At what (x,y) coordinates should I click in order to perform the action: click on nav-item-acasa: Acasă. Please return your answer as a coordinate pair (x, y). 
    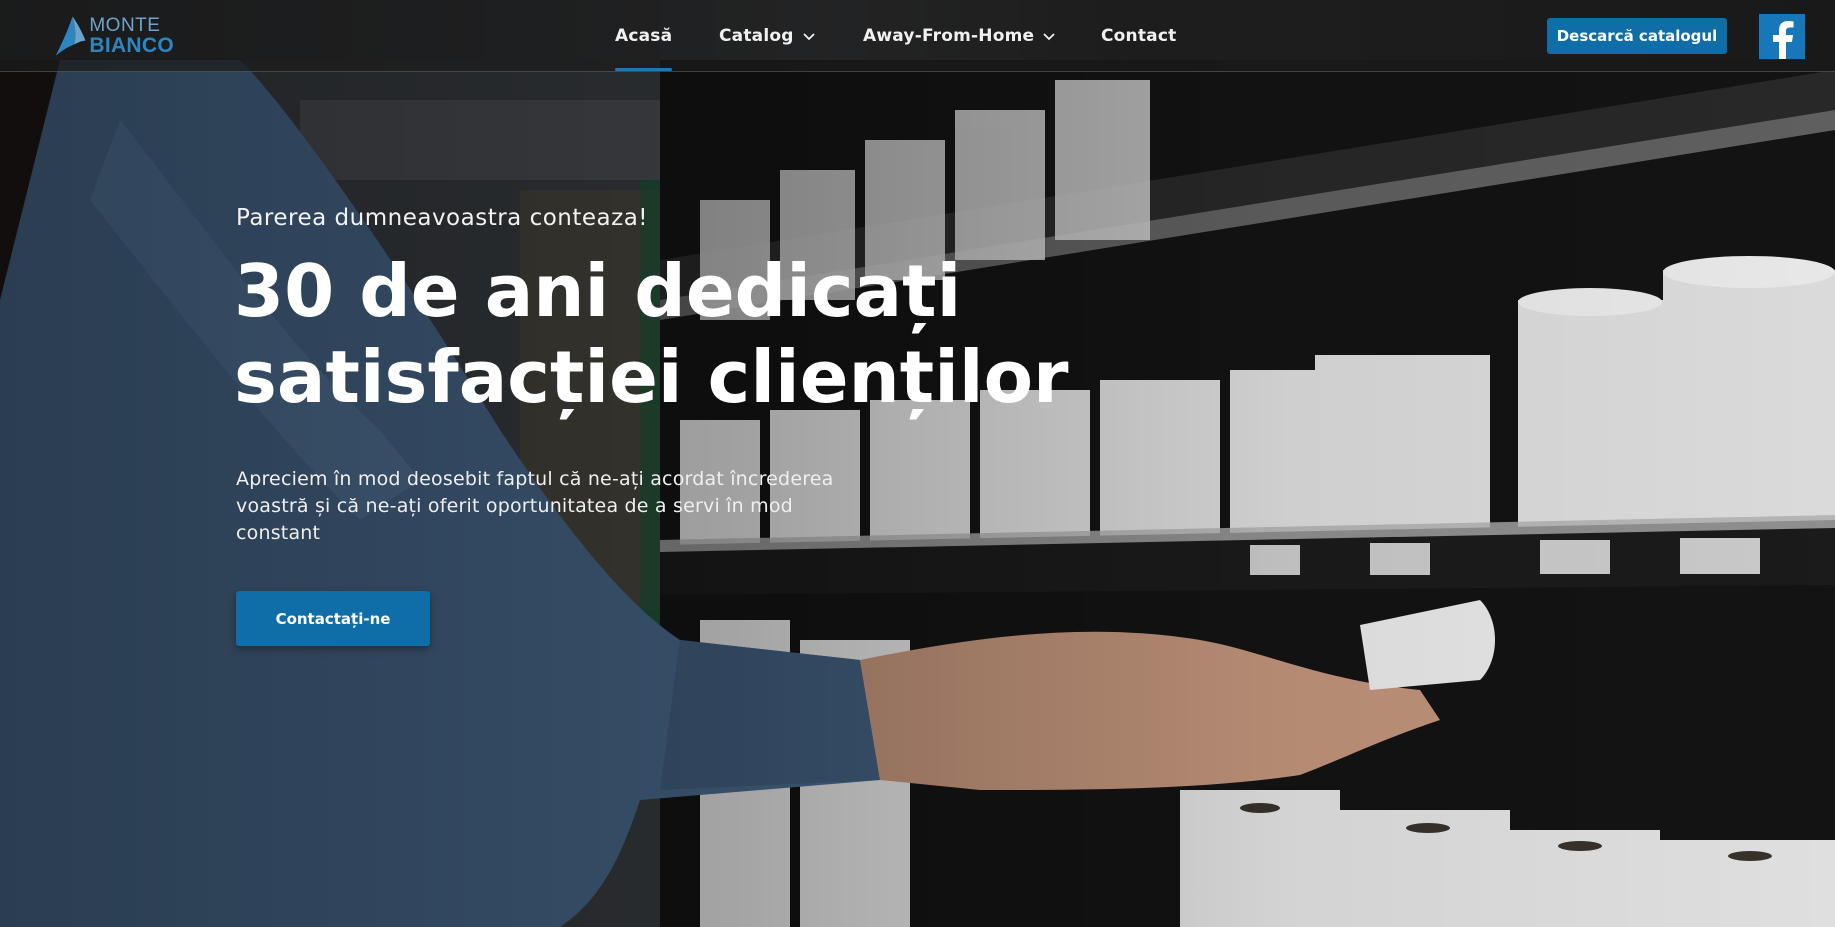
    Looking at the image, I should click on (644, 47).